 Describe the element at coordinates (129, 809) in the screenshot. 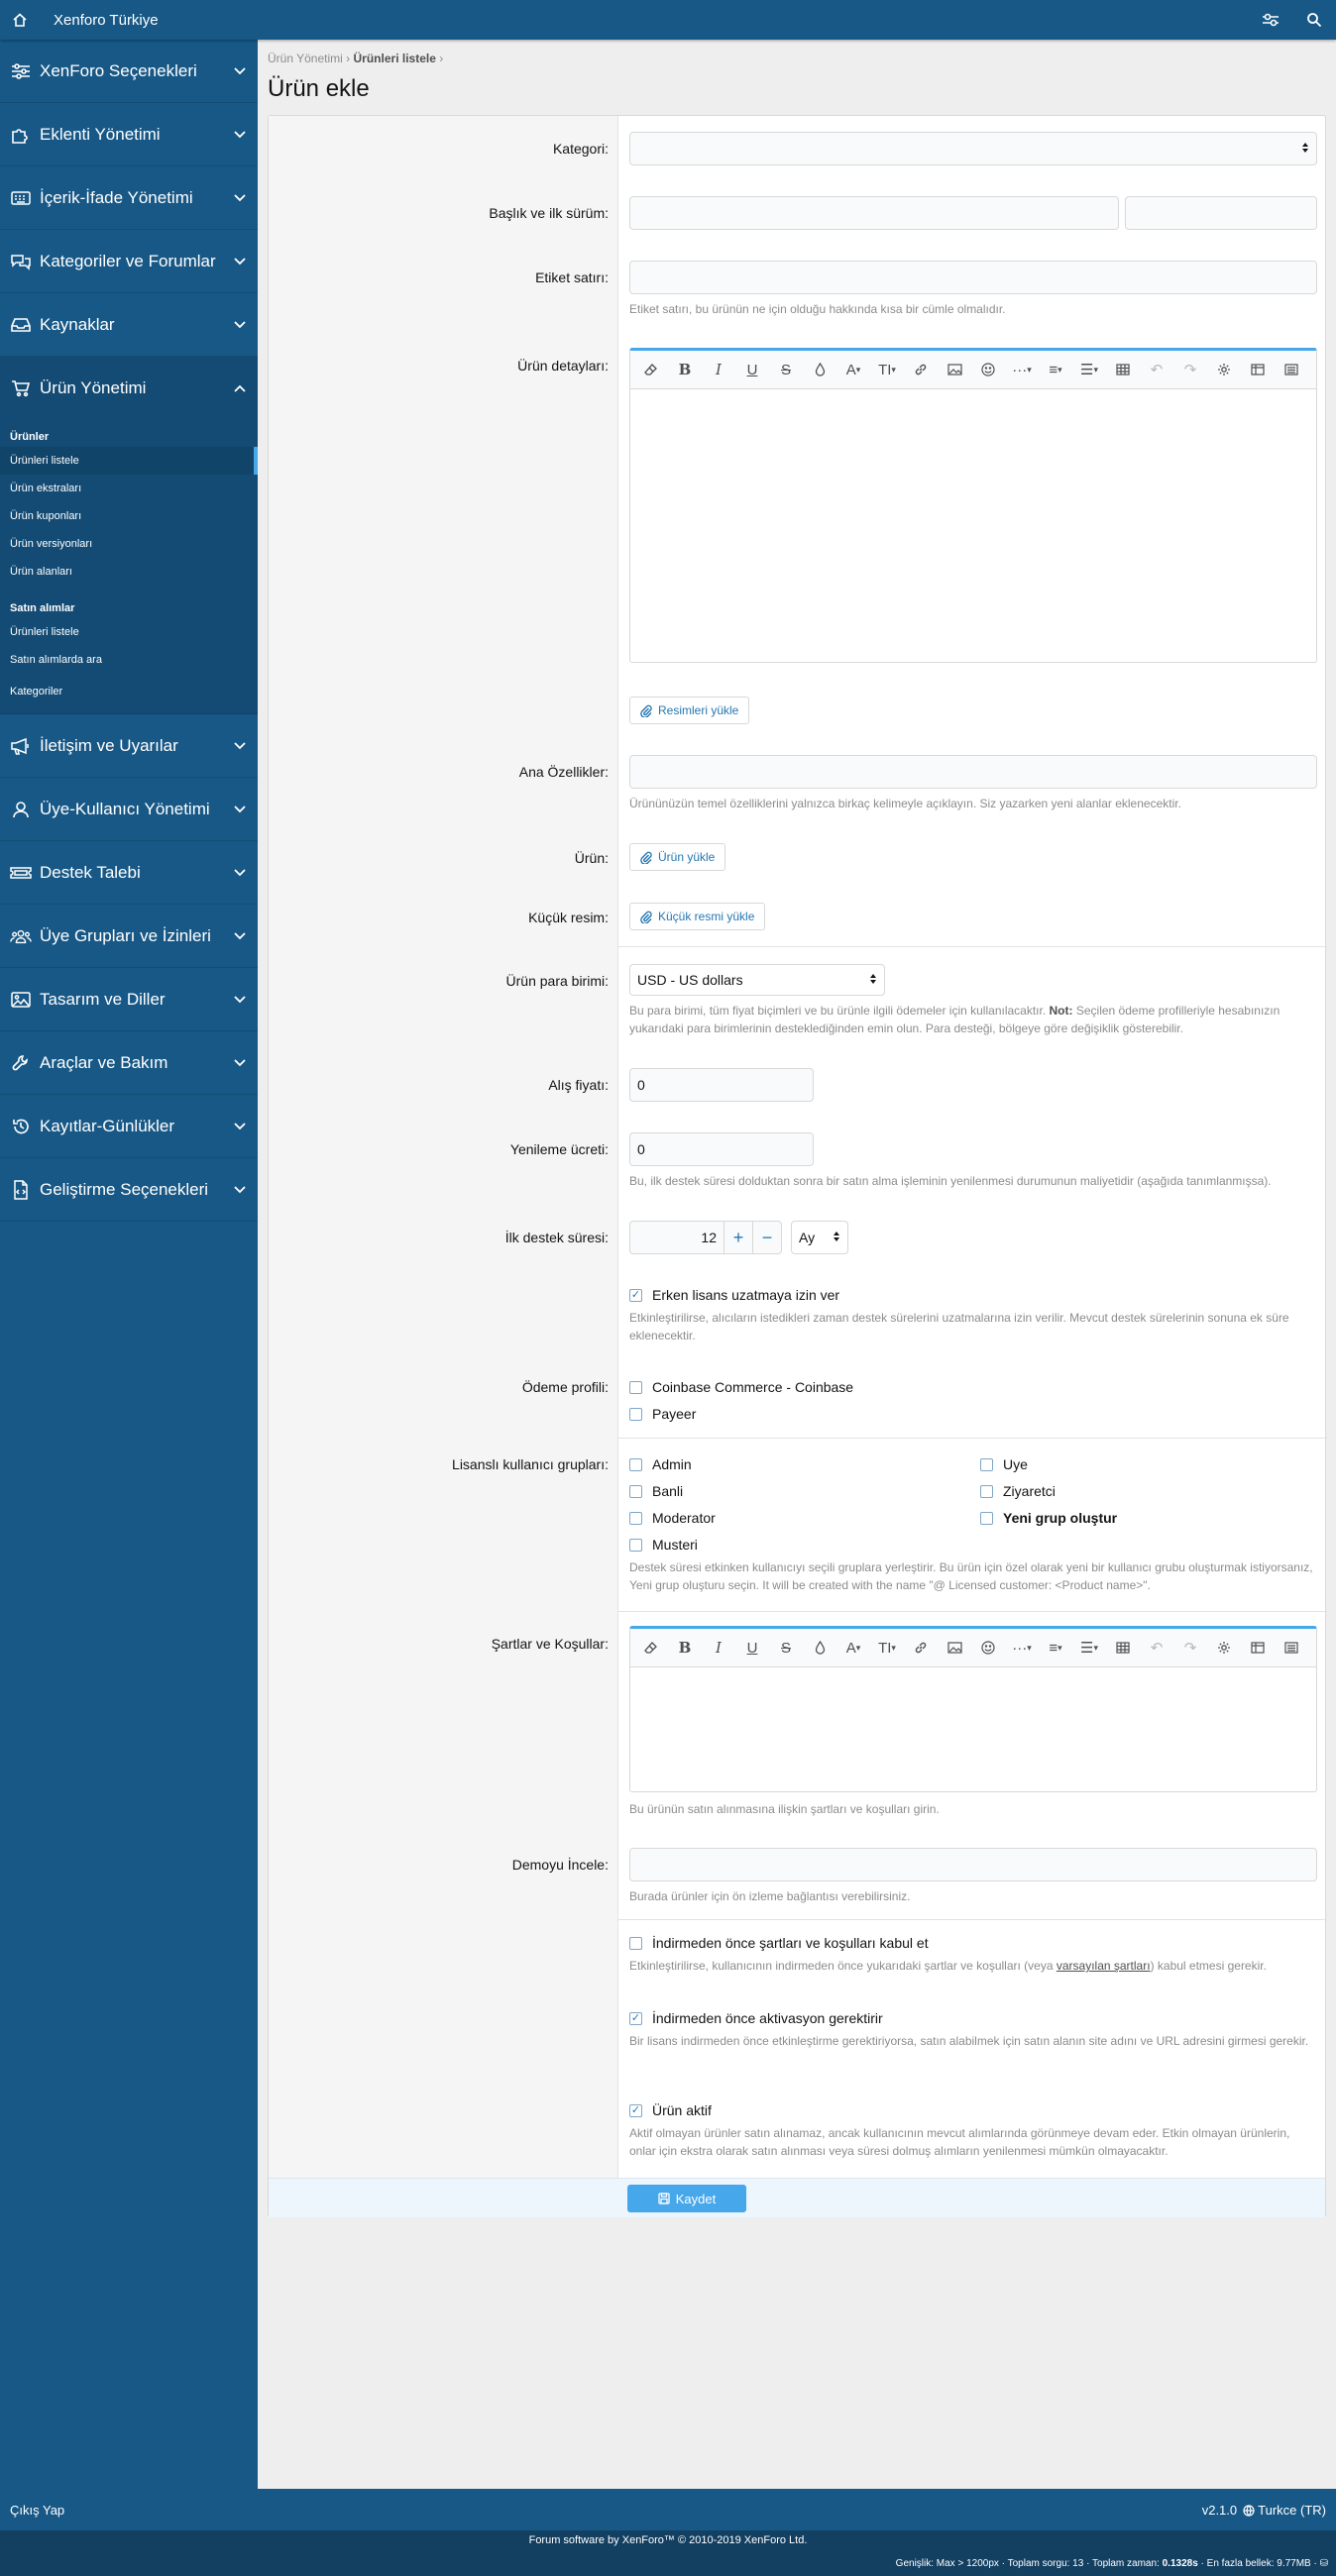

I see `sidebar-section-sections_bottom-1: Üye-Kullanıcı Yönetimi` at that location.